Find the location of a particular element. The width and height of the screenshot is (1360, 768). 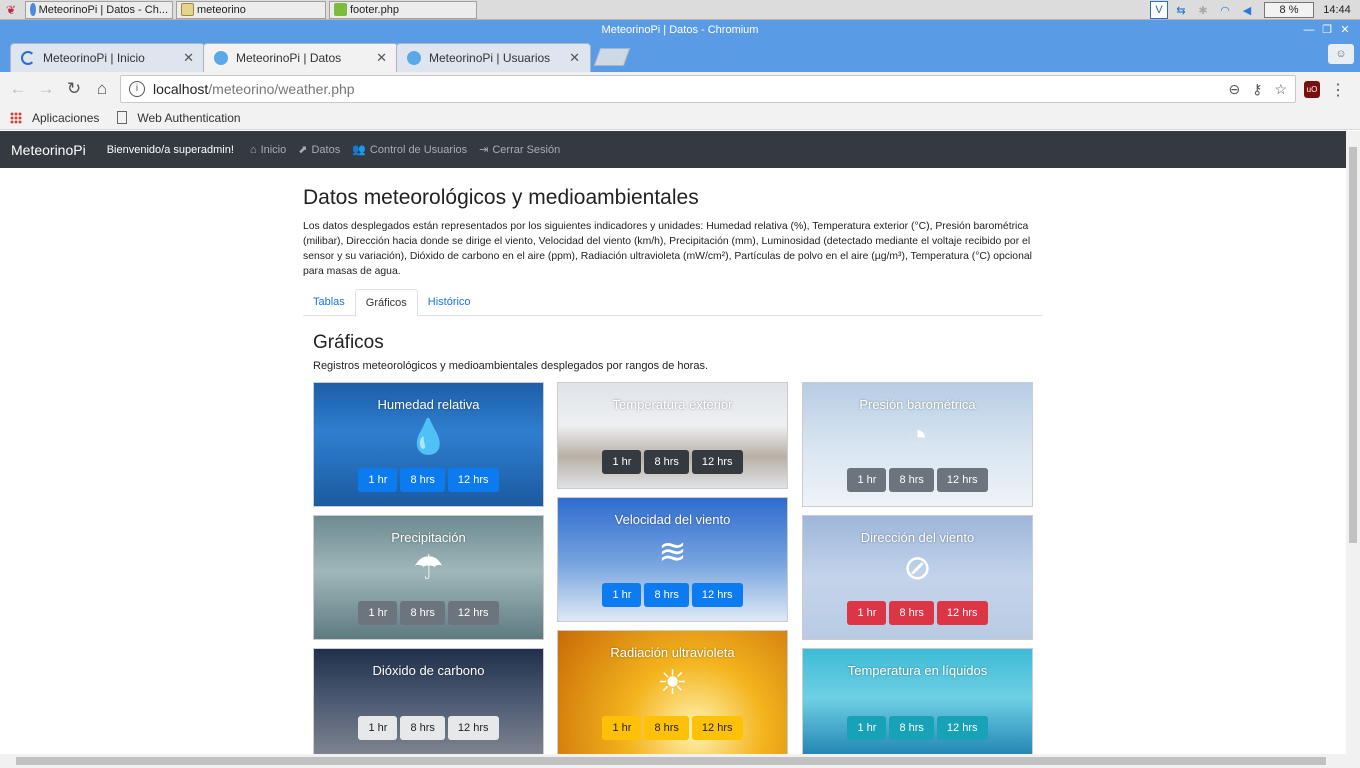

info-icon: i is located at coordinates (137, 89).